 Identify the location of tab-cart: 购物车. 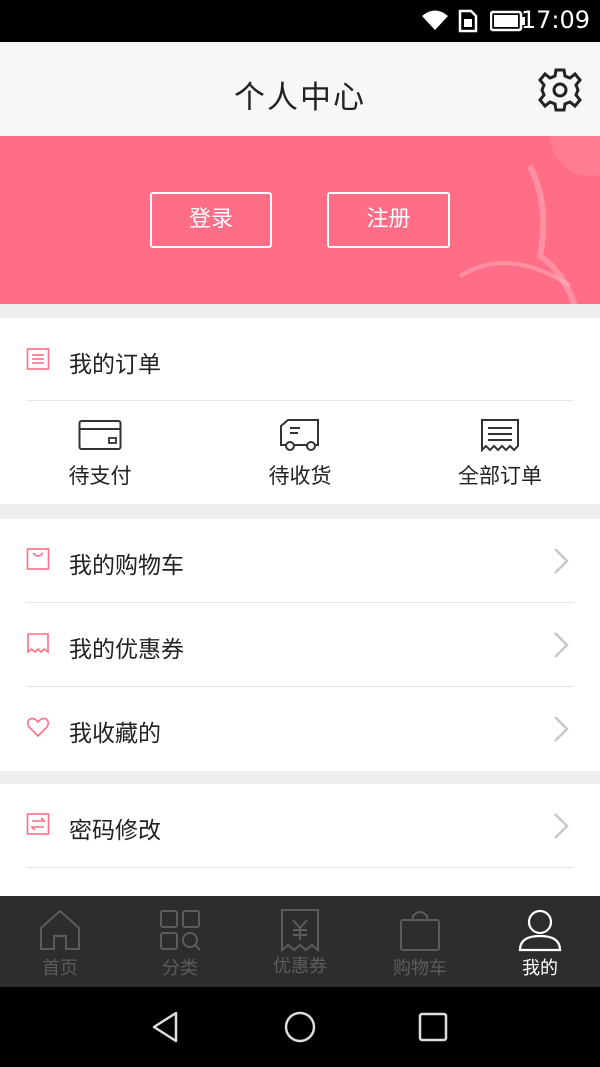
(420, 941).